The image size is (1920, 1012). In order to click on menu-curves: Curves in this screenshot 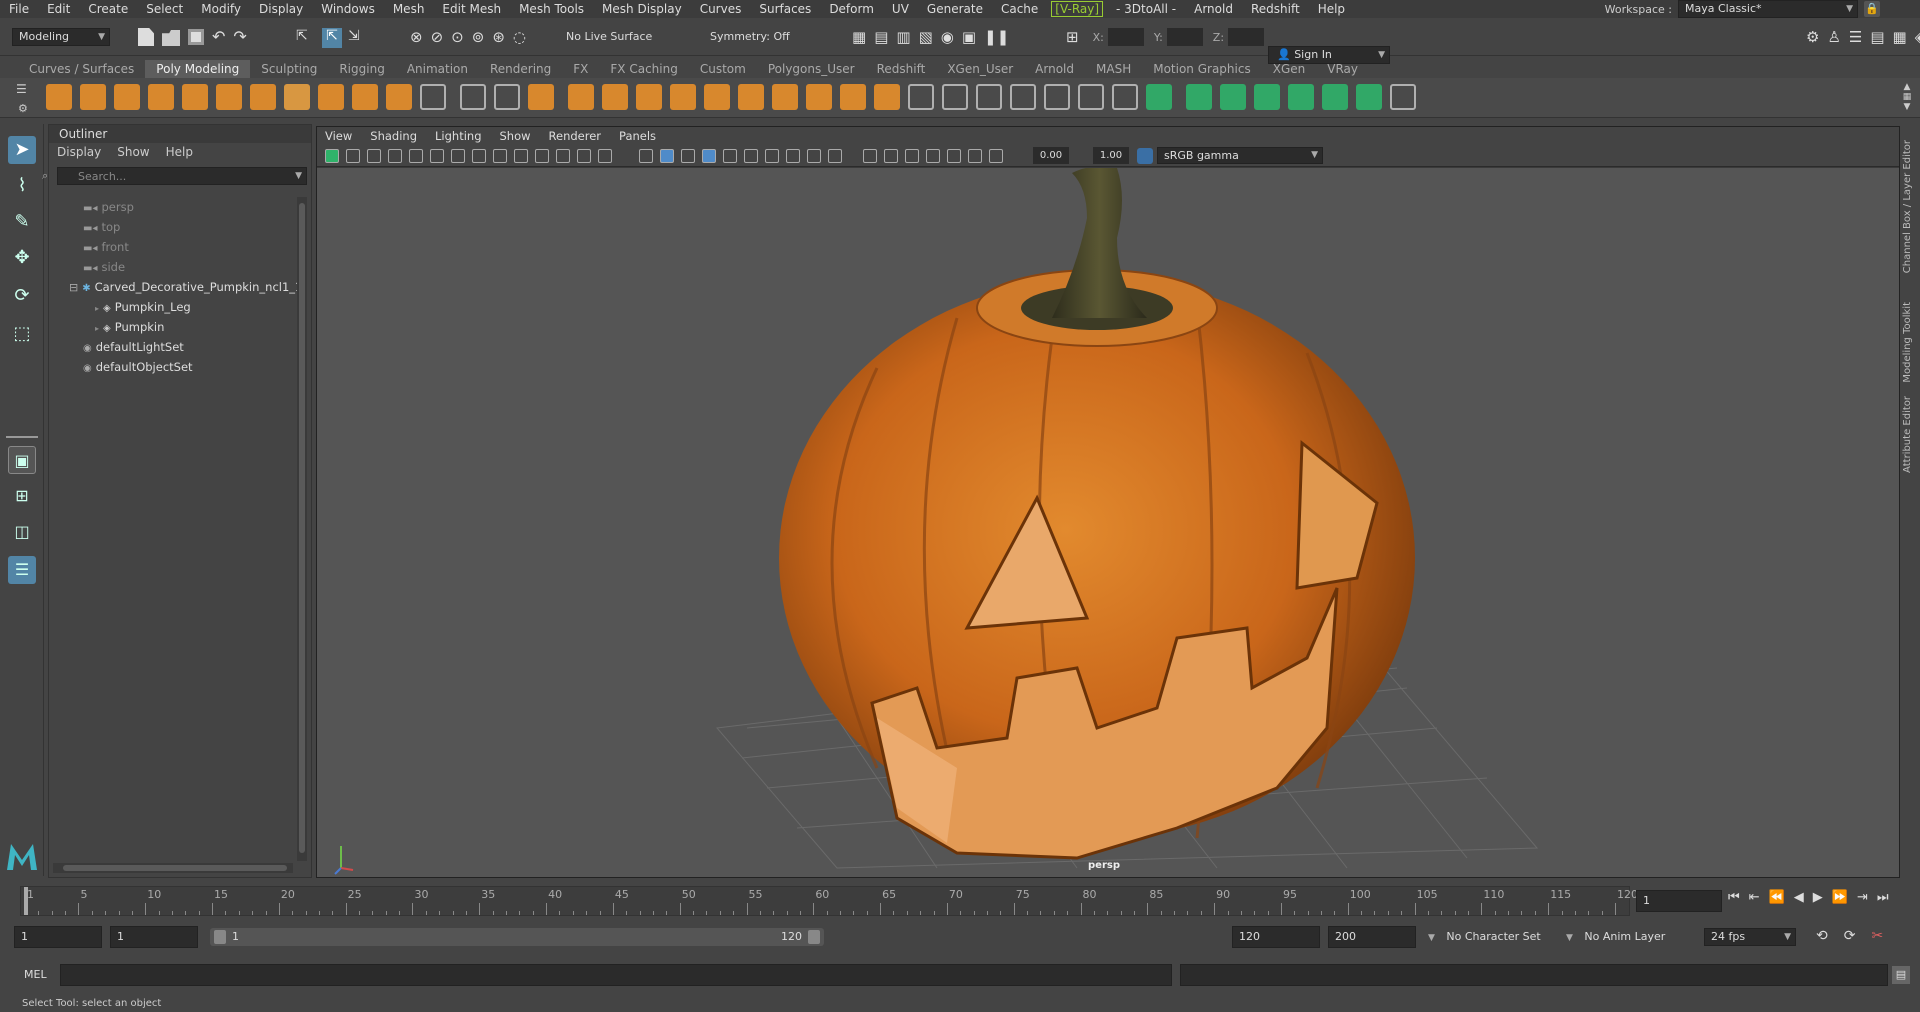, I will do `click(721, 9)`.